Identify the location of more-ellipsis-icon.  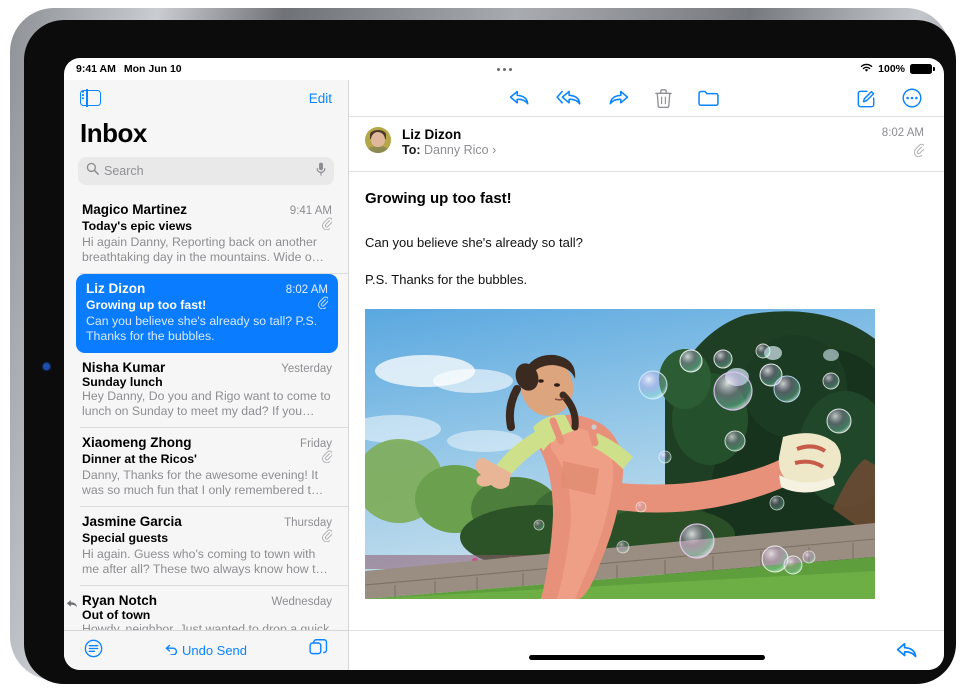
(912, 98).